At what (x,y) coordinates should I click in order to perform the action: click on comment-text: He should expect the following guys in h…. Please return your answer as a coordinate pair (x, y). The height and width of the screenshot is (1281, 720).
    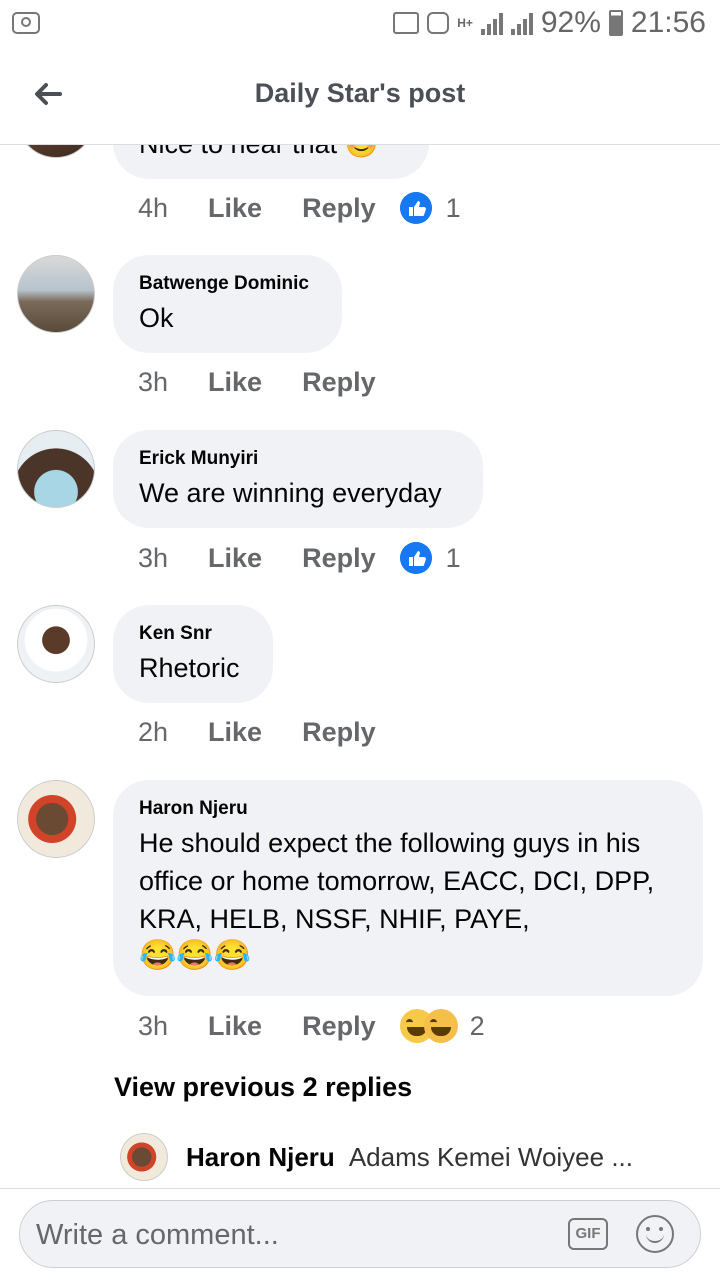
    Looking at the image, I should click on (397, 881).